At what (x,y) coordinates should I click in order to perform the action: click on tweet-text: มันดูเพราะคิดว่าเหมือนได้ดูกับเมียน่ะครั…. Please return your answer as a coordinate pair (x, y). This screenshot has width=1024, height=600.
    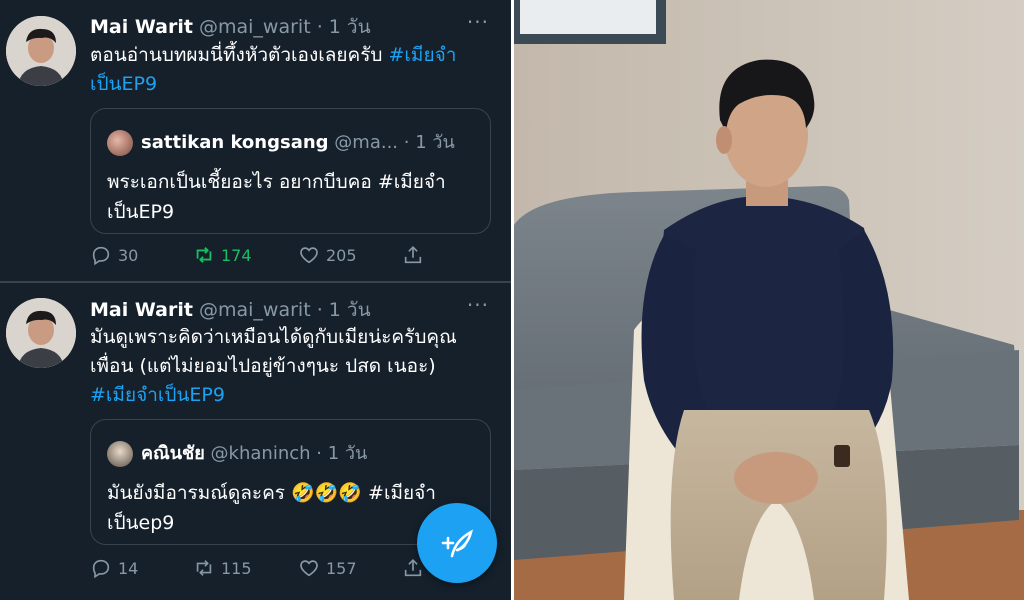
    Looking at the image, I should click on (290, 366).